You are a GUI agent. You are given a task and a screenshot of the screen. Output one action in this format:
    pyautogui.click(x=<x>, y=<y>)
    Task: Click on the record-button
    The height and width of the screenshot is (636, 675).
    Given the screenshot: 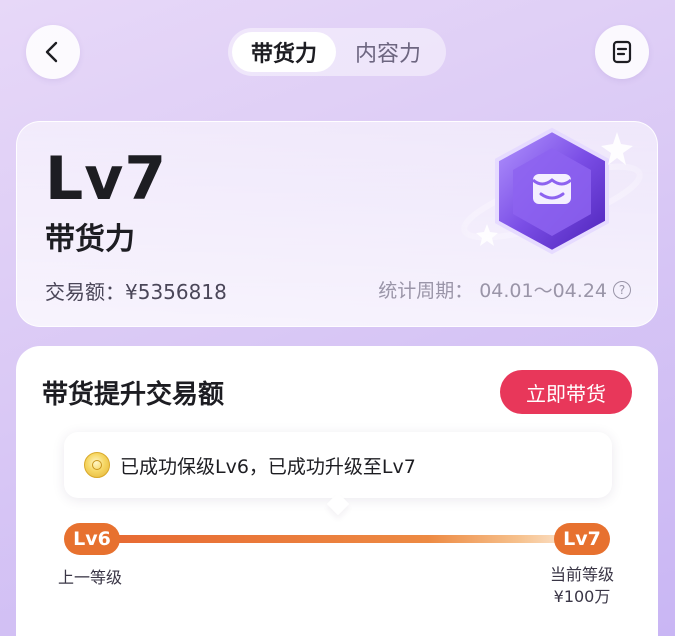 What is the action you would take?
    pyautogui.click(x=622, y=52)
    